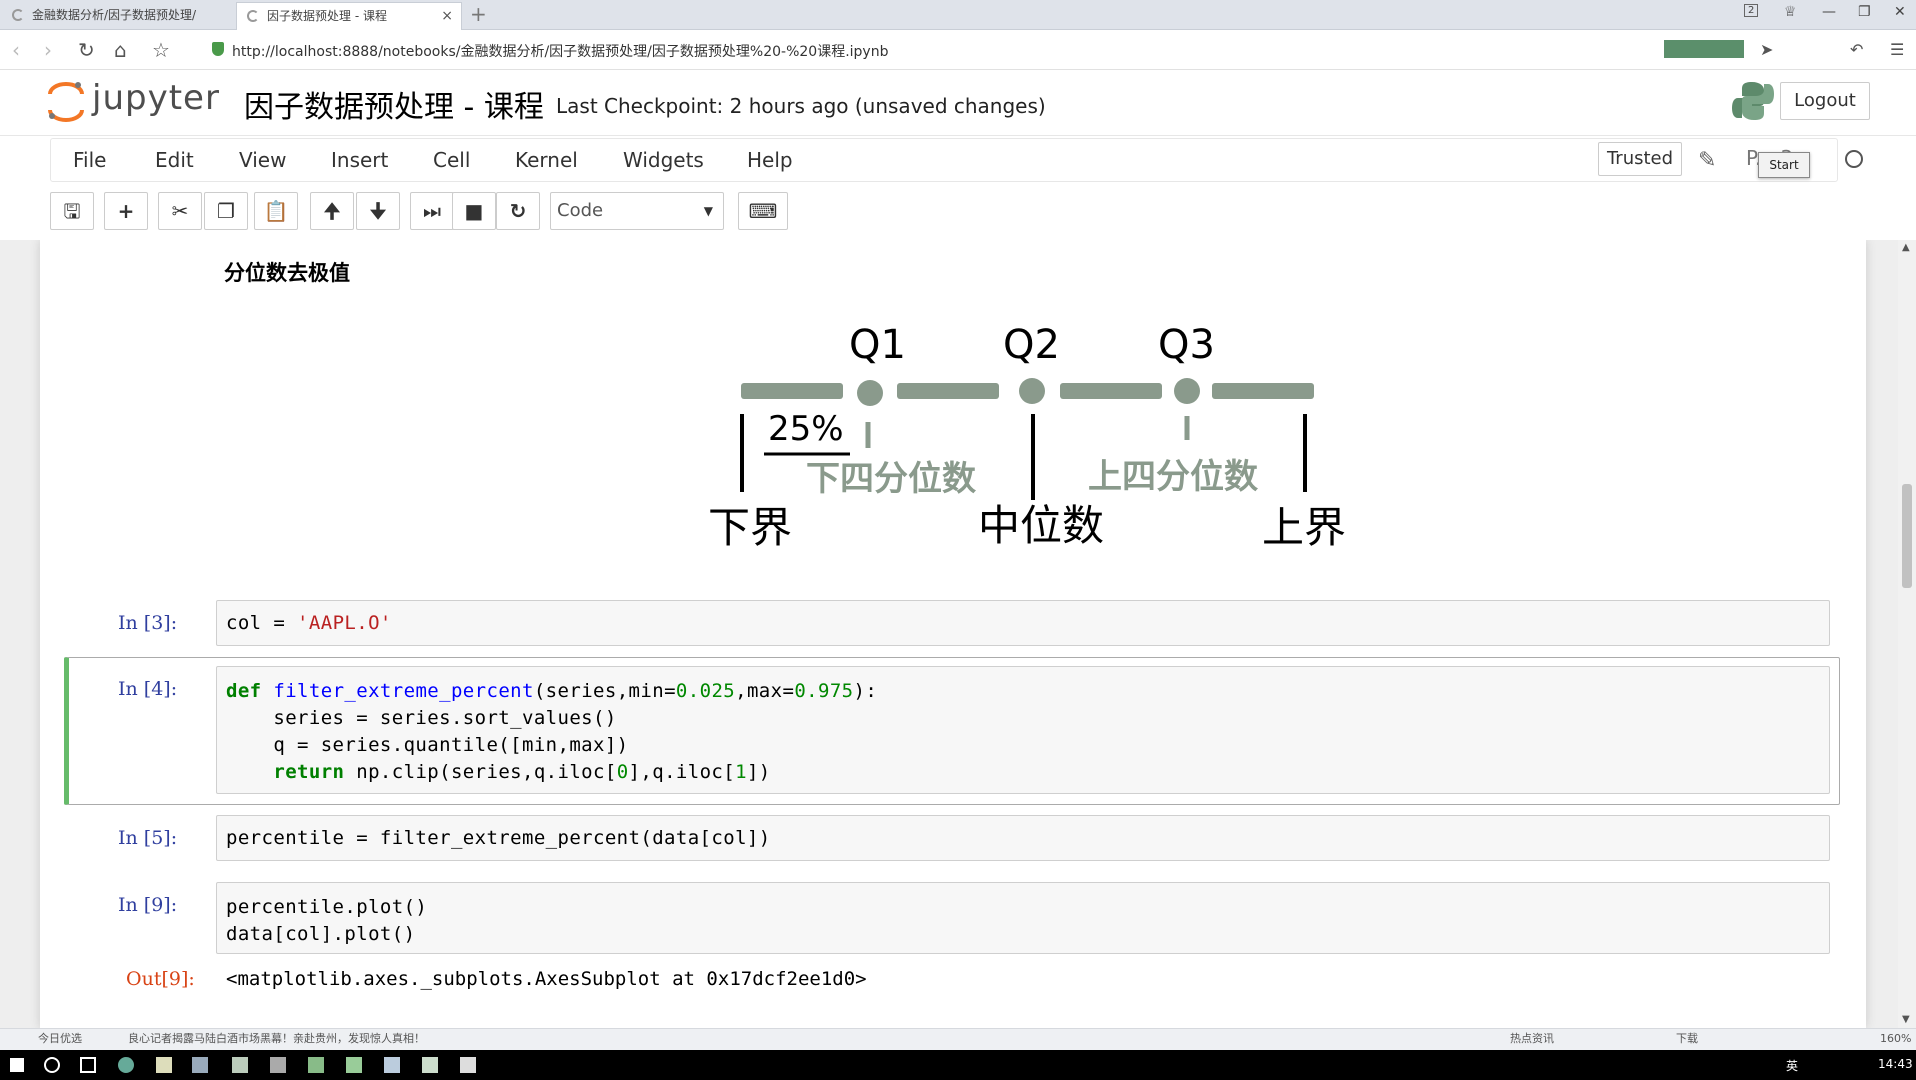  I want to click on move-down-button: 🠋, so click(378, 211).